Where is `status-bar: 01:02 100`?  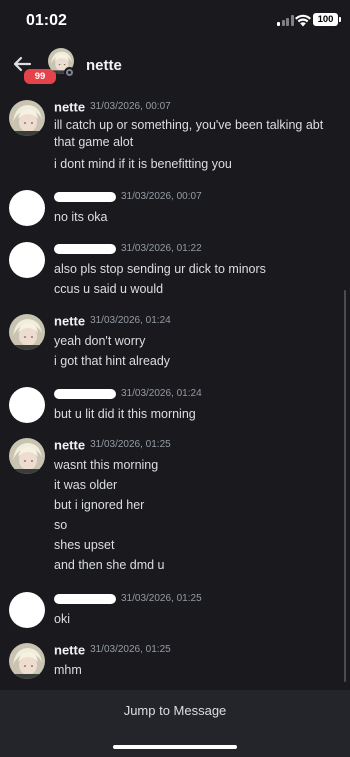 status-bar: 01:02 100 is located at coordinates (175, 22).